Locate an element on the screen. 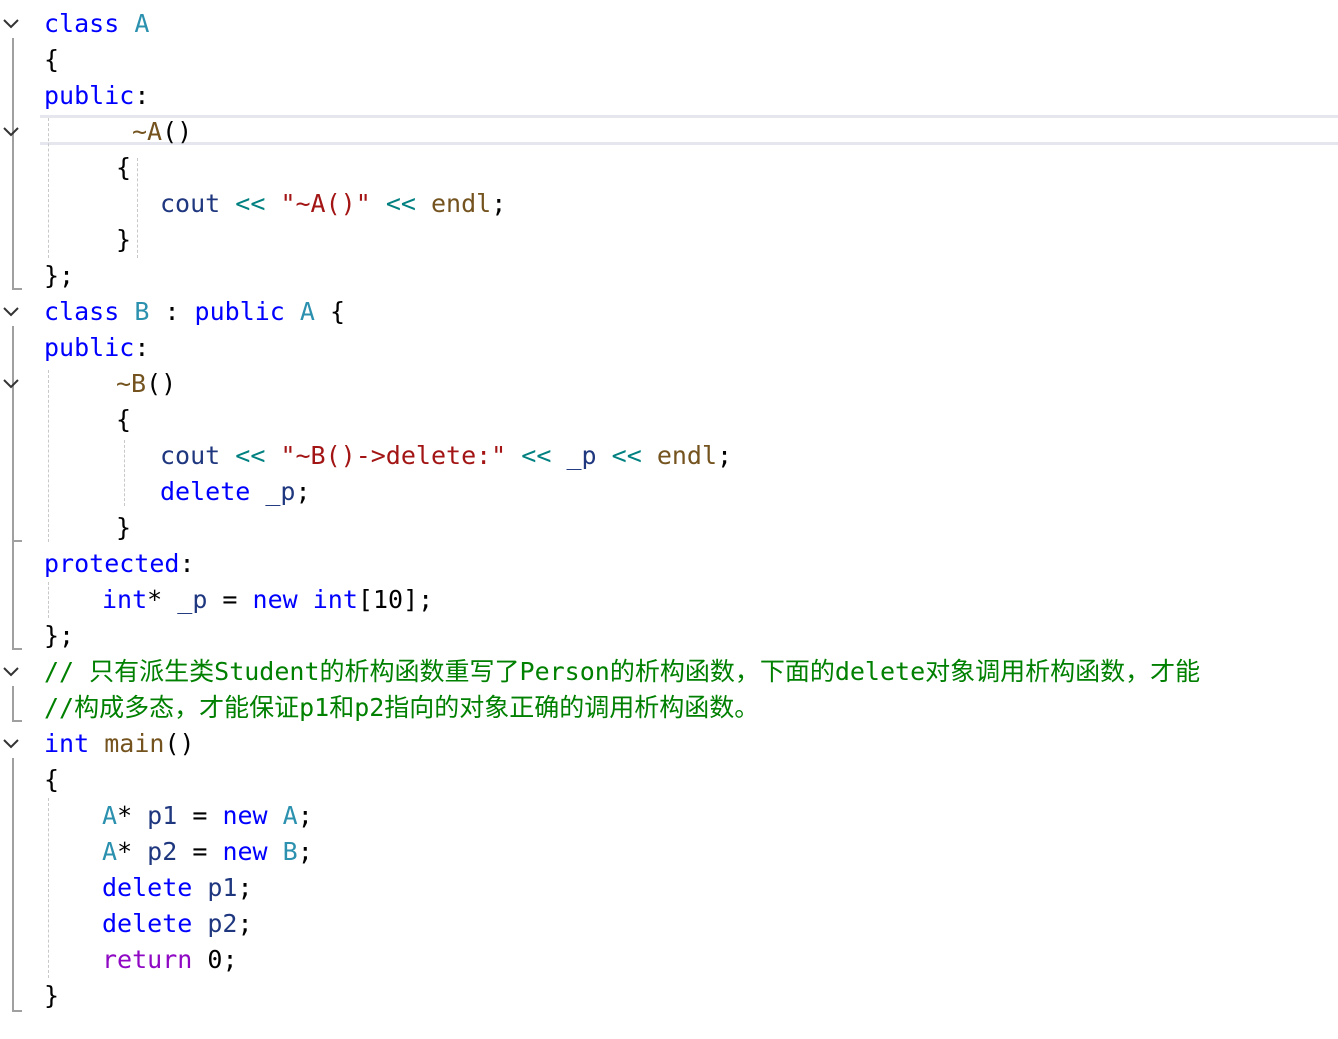 This screenshot has height=1039, width=1338. code-text: class B : public A { is located at coordinates (194, 312).